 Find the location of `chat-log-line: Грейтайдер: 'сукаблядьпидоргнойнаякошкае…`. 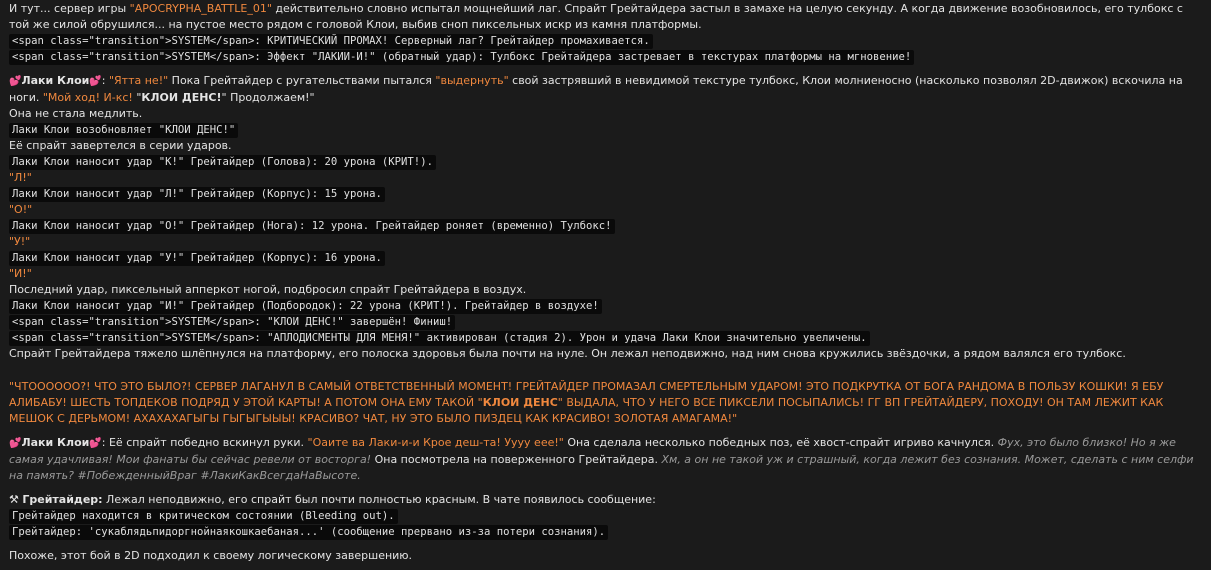

chat-log-line: Грейтайдер: 'сукаблядьпидоргнойнаякошкае… is located at coordinates (309, 532).